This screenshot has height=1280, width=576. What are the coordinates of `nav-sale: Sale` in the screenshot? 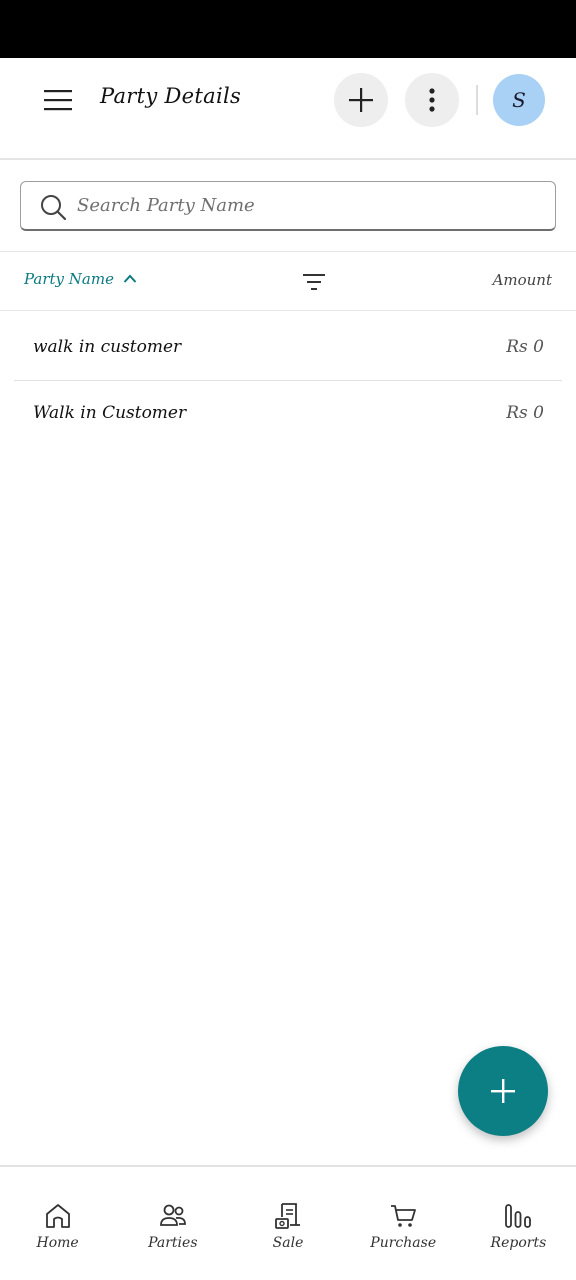 It's located at (287, 1223).